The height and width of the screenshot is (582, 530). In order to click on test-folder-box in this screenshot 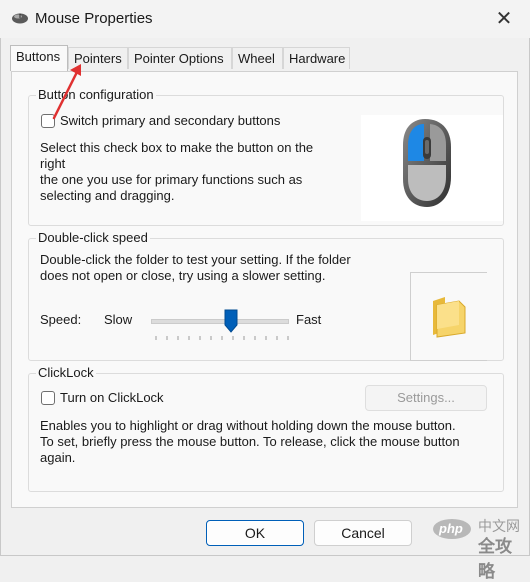, I will do `click(448, 316)`.